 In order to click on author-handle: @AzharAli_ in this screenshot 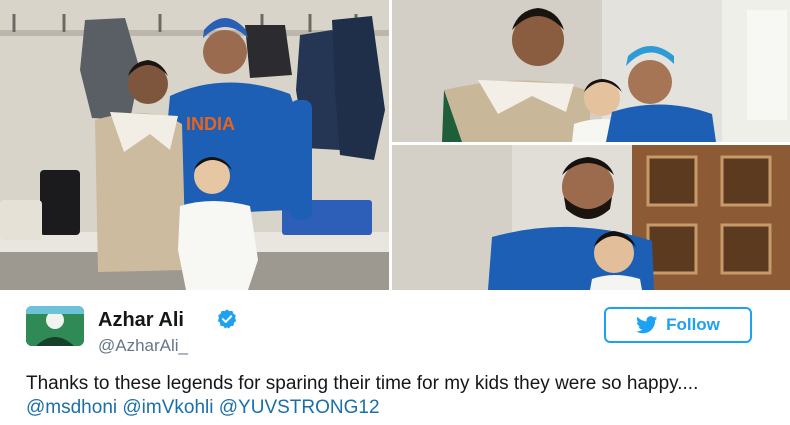, I will do `click(143, 346)`.